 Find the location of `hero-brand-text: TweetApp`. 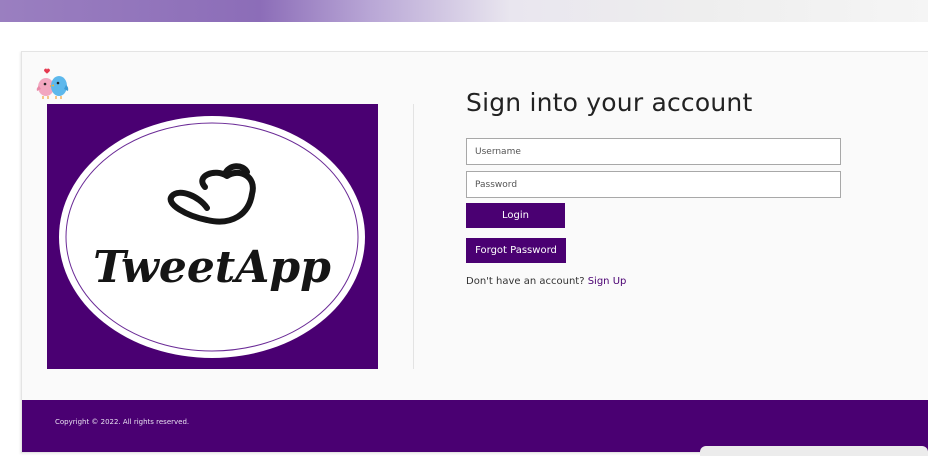

hero-brand-text: TweetApp is located at coordinates (212, 267).